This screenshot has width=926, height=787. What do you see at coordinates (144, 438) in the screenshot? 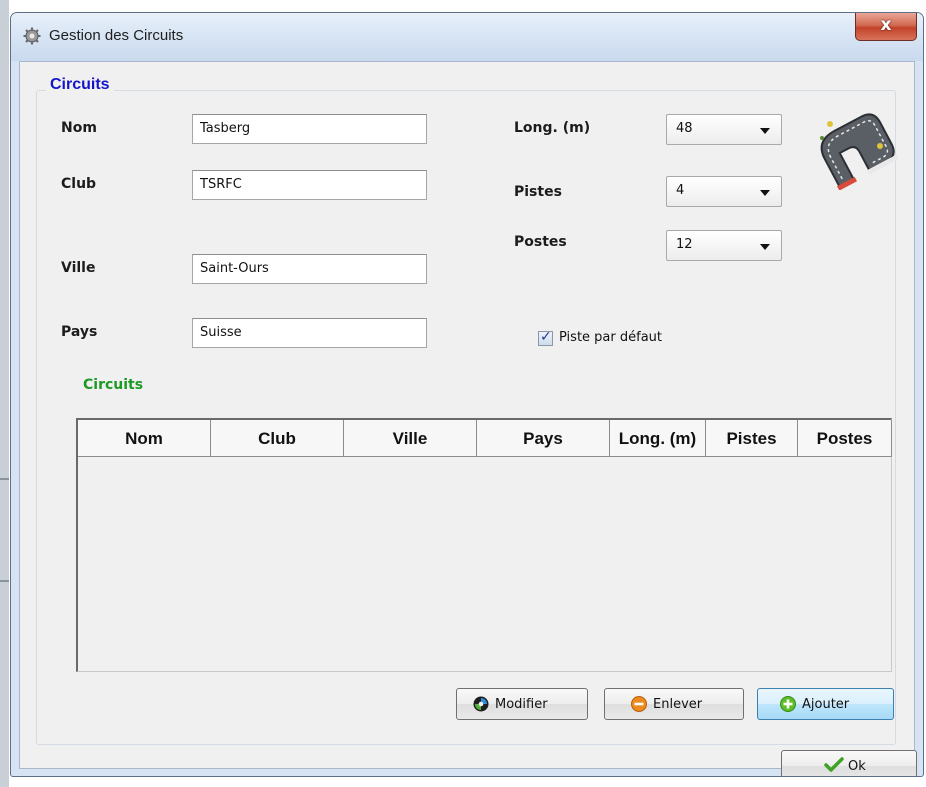
I see `column-header-nom: Nom` at bounding box center [144, 438].